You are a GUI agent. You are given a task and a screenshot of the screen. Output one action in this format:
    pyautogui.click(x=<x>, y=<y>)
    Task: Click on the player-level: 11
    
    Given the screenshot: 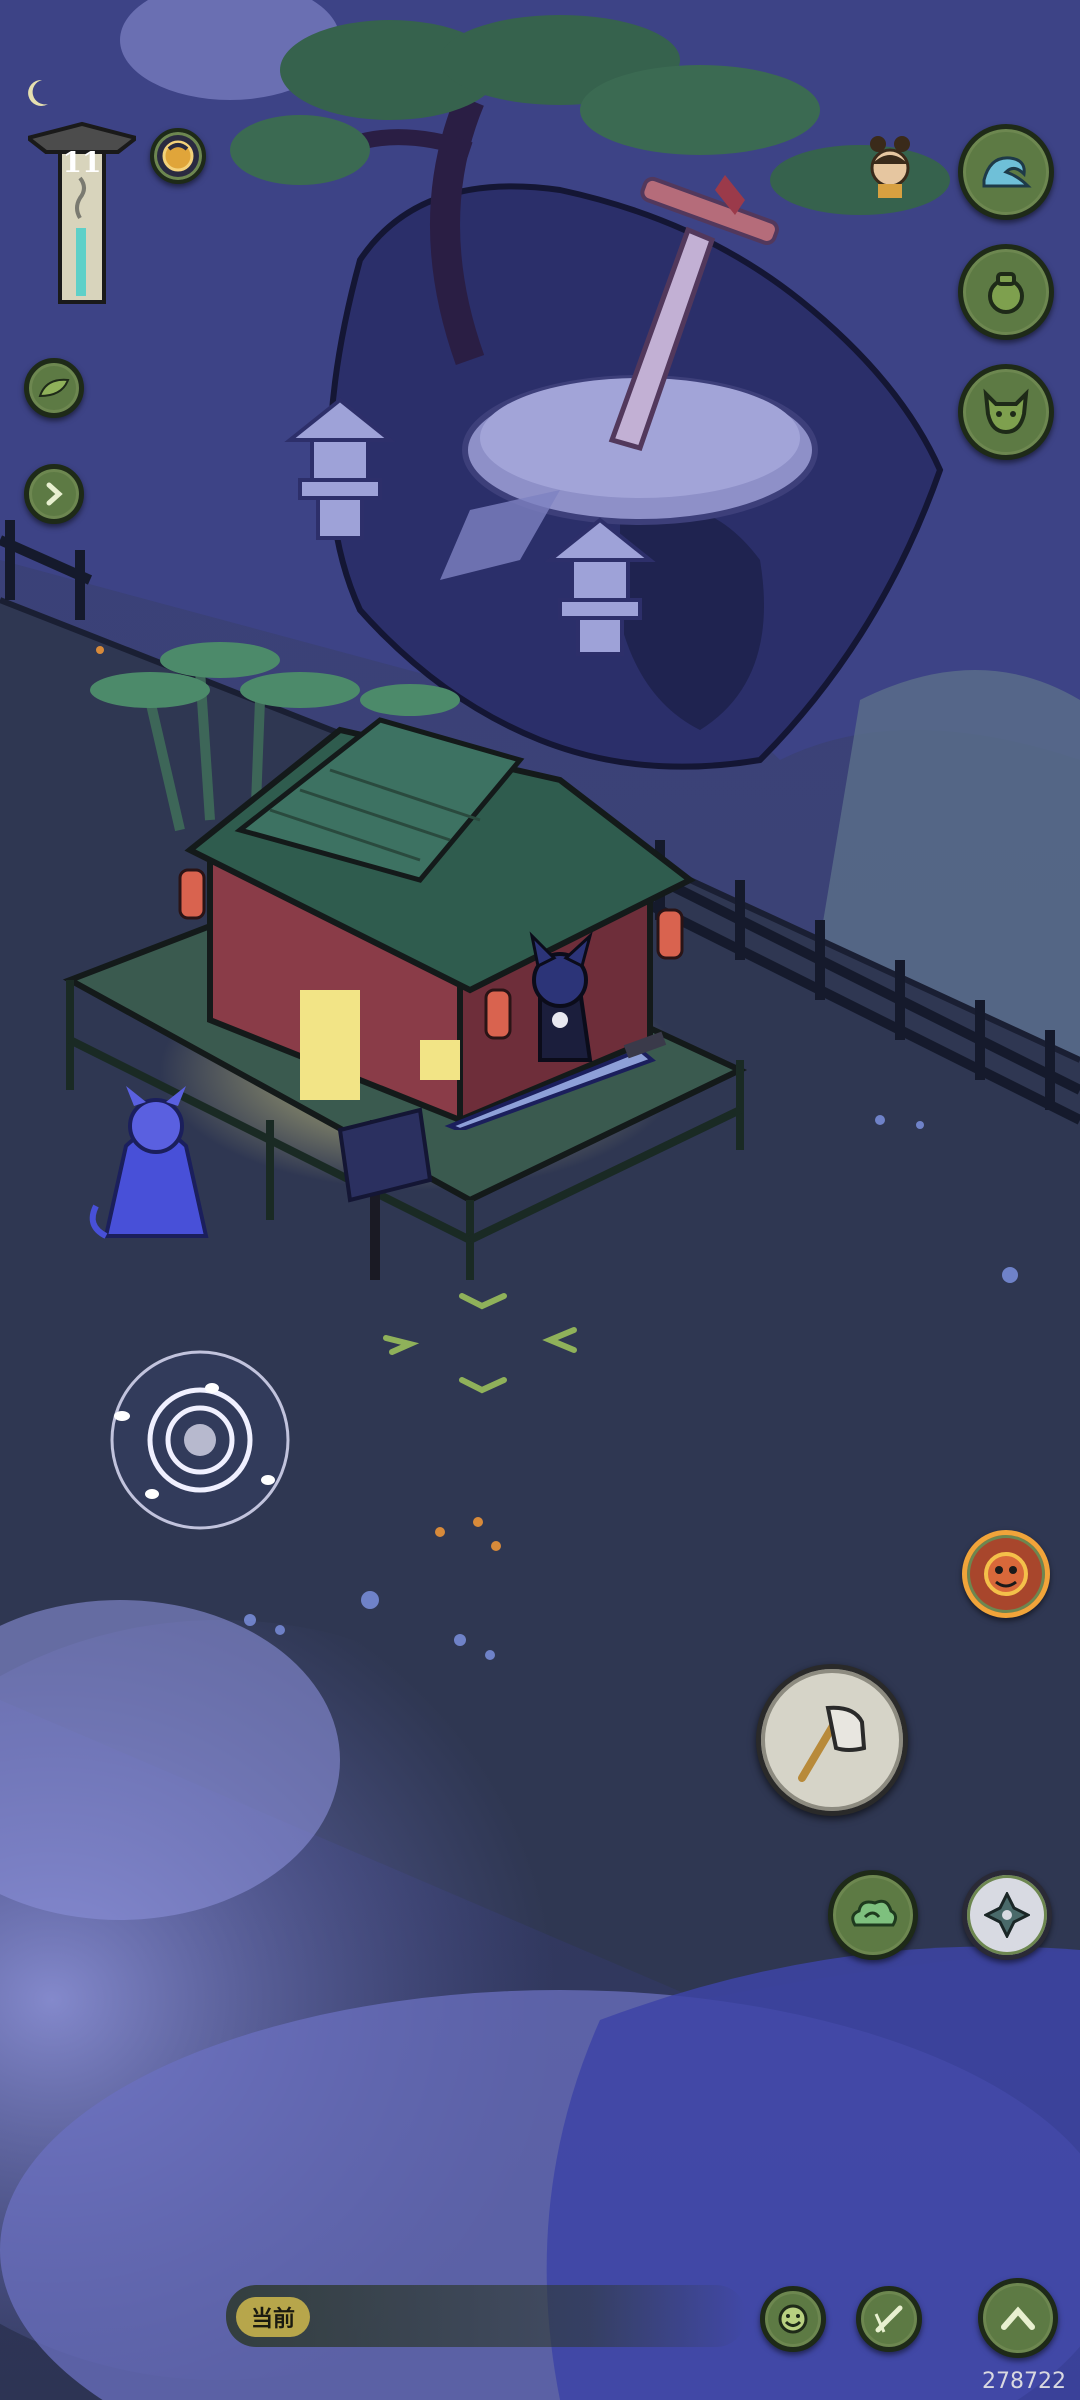 What is the action you would take?
    pyautogui.click(x=82, y=162)
    